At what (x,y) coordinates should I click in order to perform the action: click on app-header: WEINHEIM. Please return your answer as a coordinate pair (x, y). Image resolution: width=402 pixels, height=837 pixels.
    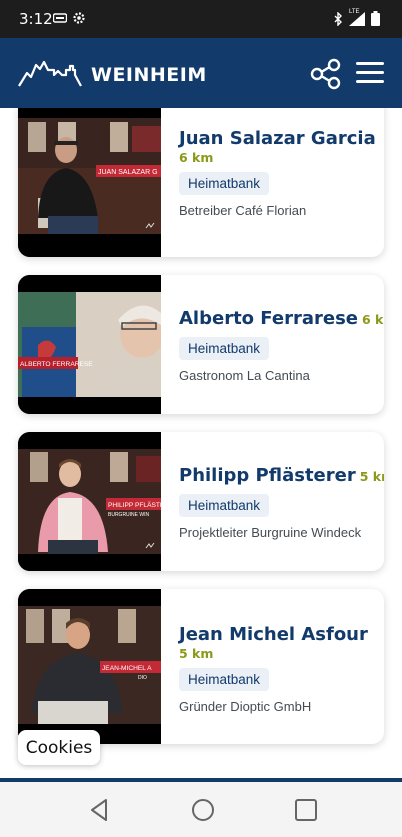
    Looking at the image, I should click on (201, 73).